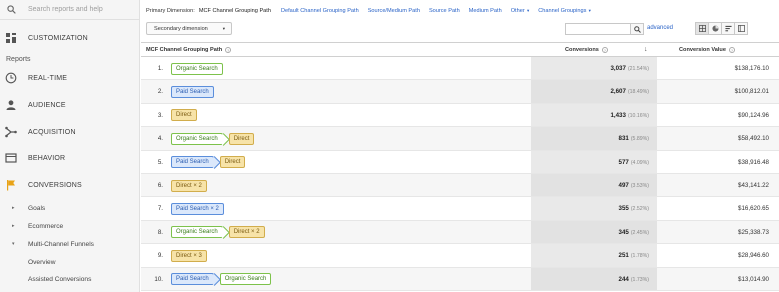  I want to click on table-row: 9. Direct × 3 251 (1.78%) $28,946.60, so click(460, 256).